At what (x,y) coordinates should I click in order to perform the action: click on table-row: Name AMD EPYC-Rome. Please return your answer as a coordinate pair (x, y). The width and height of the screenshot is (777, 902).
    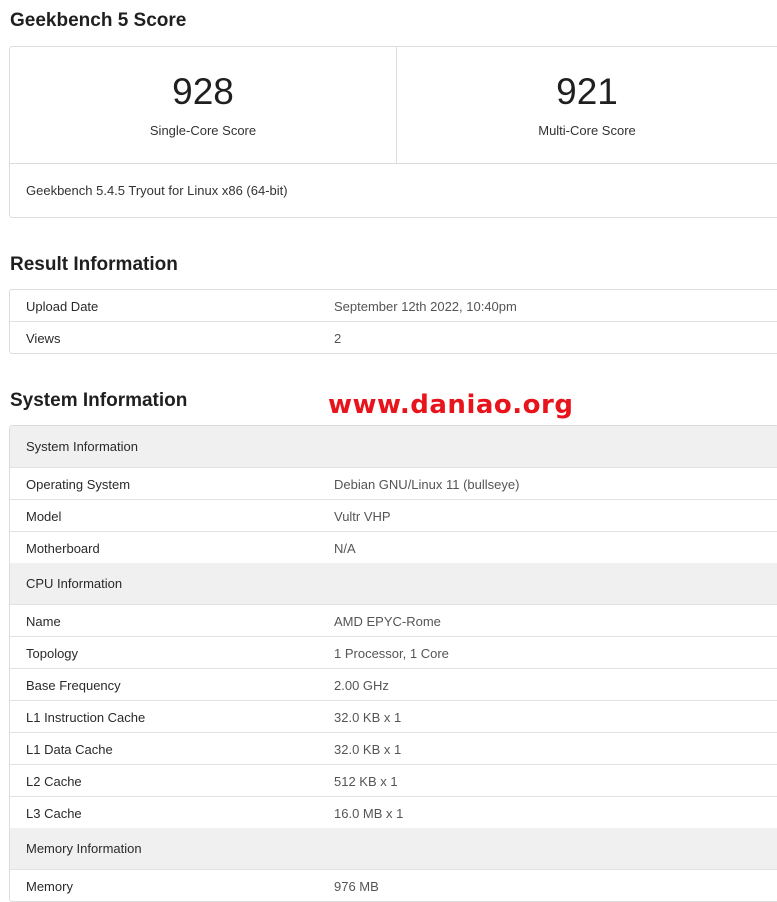
    Looking at the image, I should click on (393, 621).